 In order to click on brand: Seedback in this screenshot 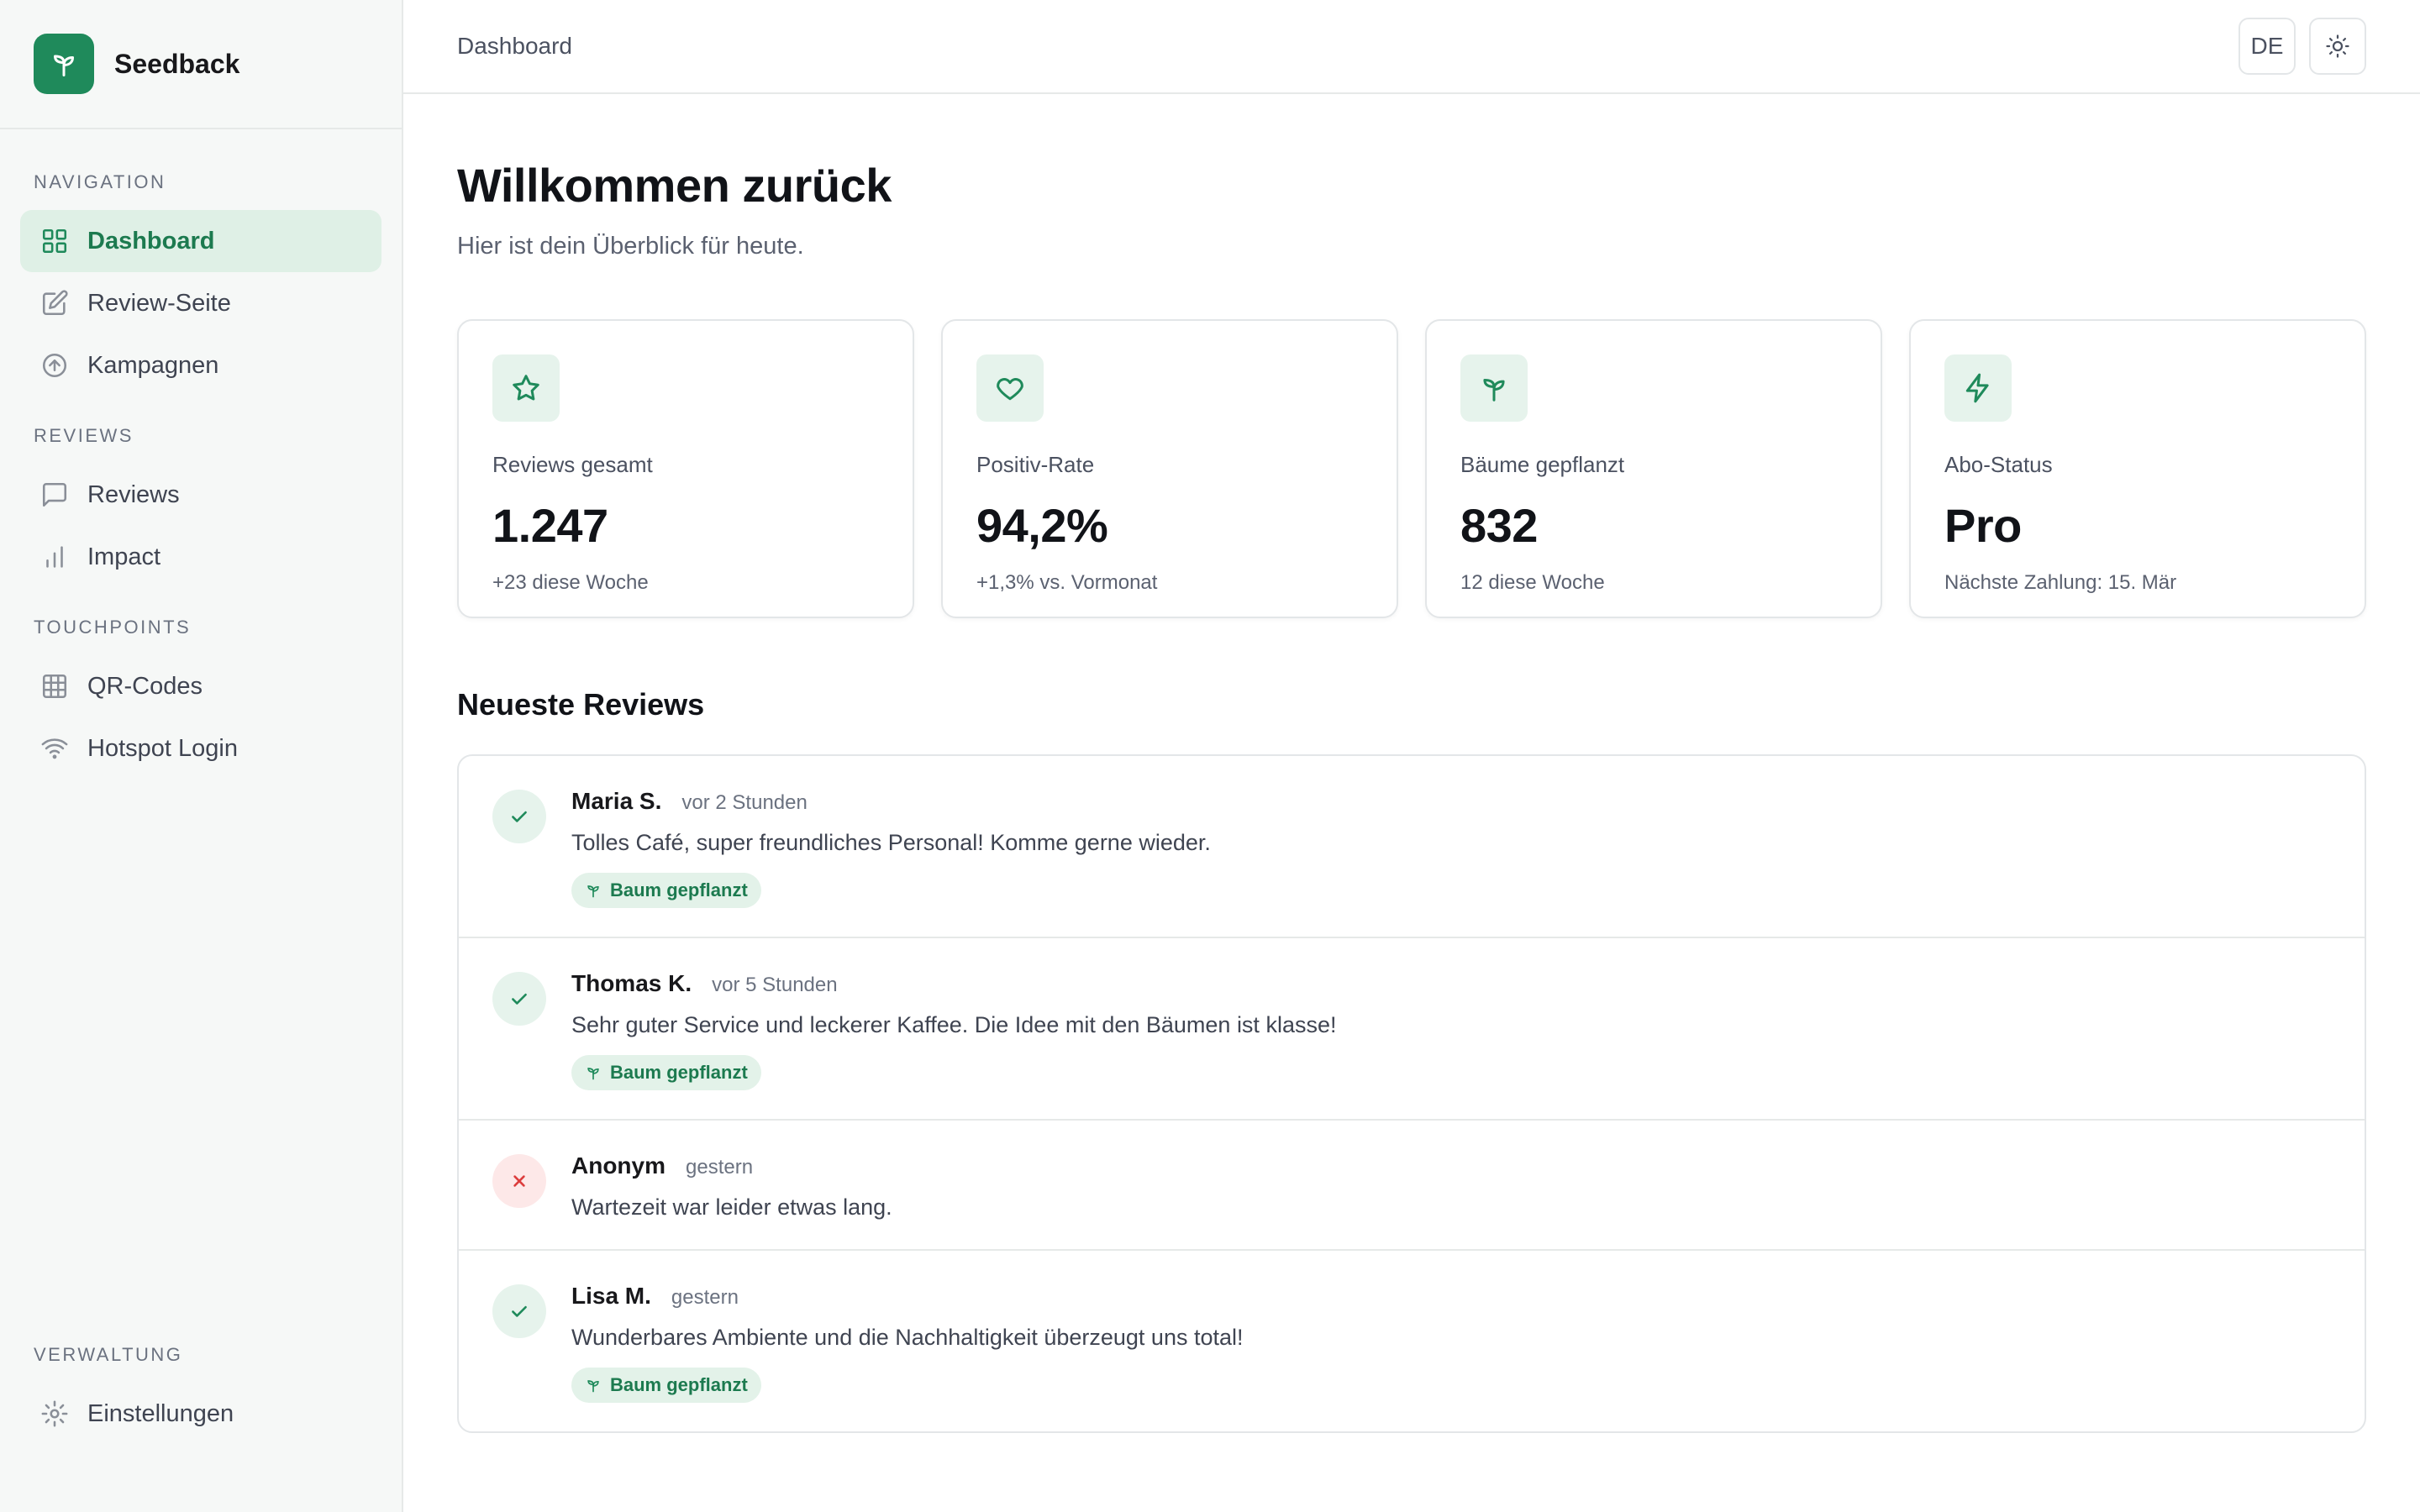, I will do `click(201, 64)`.